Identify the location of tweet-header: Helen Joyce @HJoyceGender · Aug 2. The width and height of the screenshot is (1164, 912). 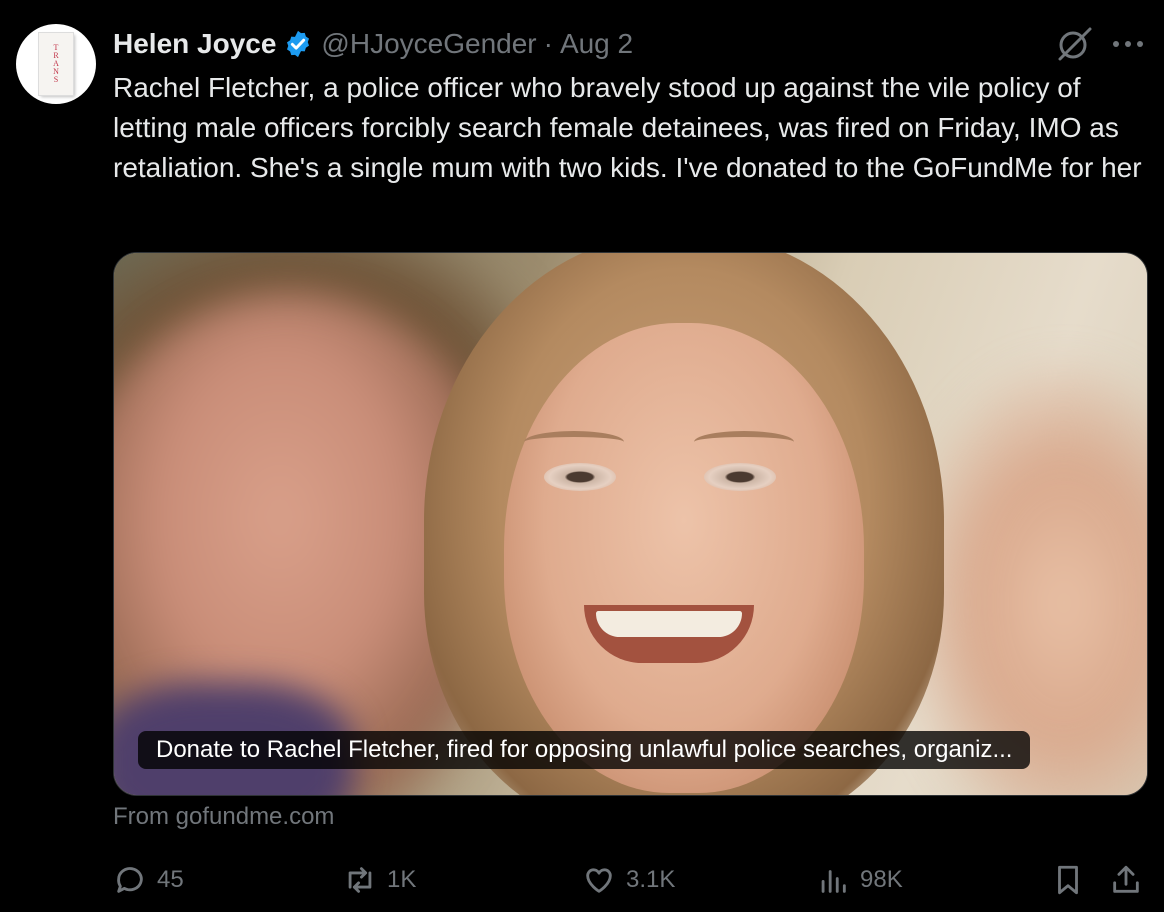
(373, 44).